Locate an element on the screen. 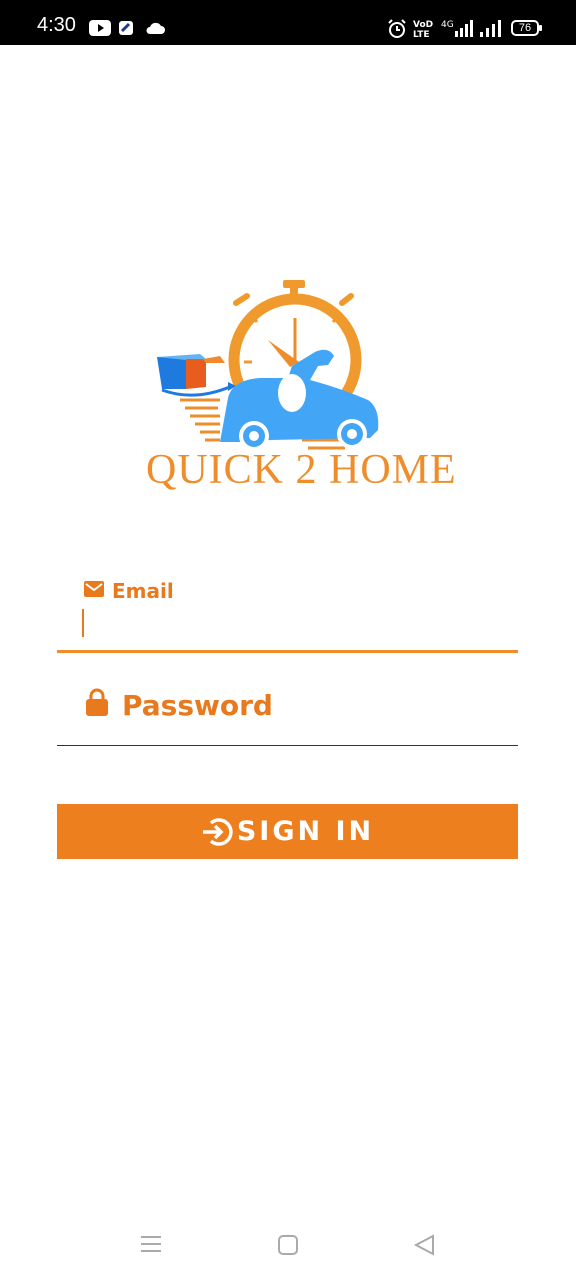  sign-in-button: SIGN IN is located at coordinates (287, 831).